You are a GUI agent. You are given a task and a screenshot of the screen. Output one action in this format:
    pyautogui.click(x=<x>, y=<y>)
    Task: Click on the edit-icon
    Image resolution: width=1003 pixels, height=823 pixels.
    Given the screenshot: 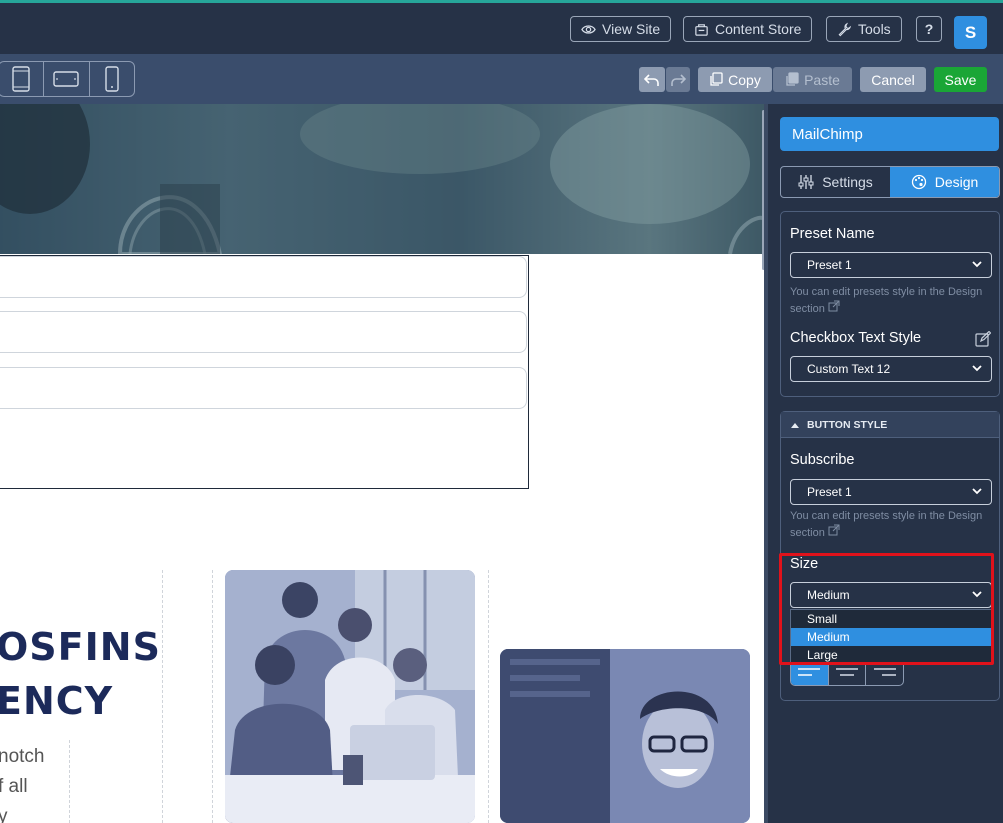 What is the action you would take?
    pyautogui.click(x=983, y=339)
    